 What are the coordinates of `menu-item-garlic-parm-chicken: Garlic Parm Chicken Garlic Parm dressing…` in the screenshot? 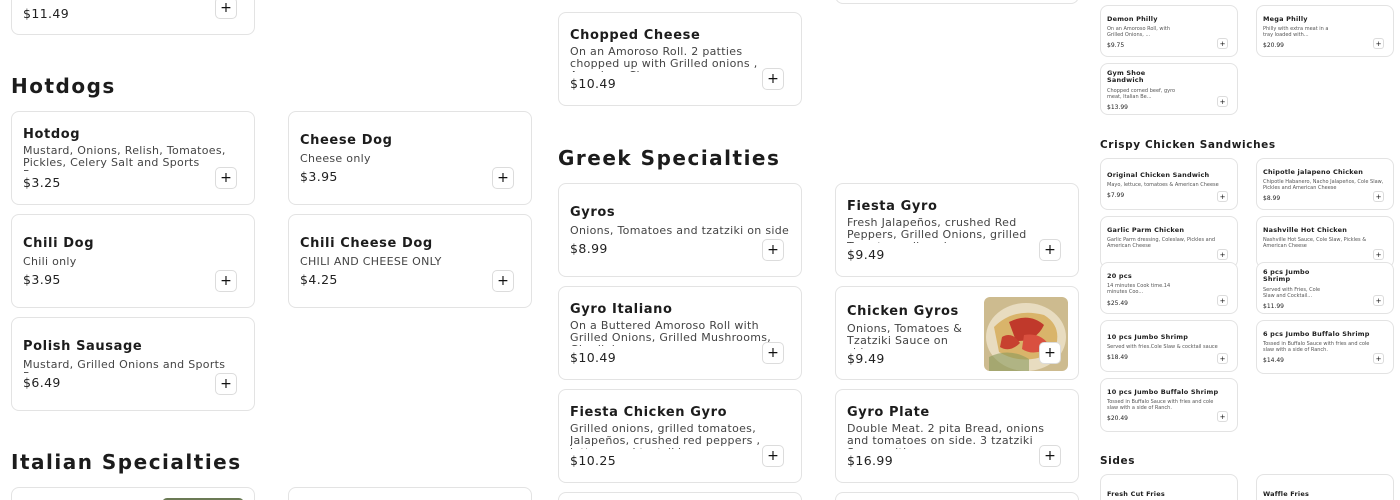 It's located at (1169, 242).